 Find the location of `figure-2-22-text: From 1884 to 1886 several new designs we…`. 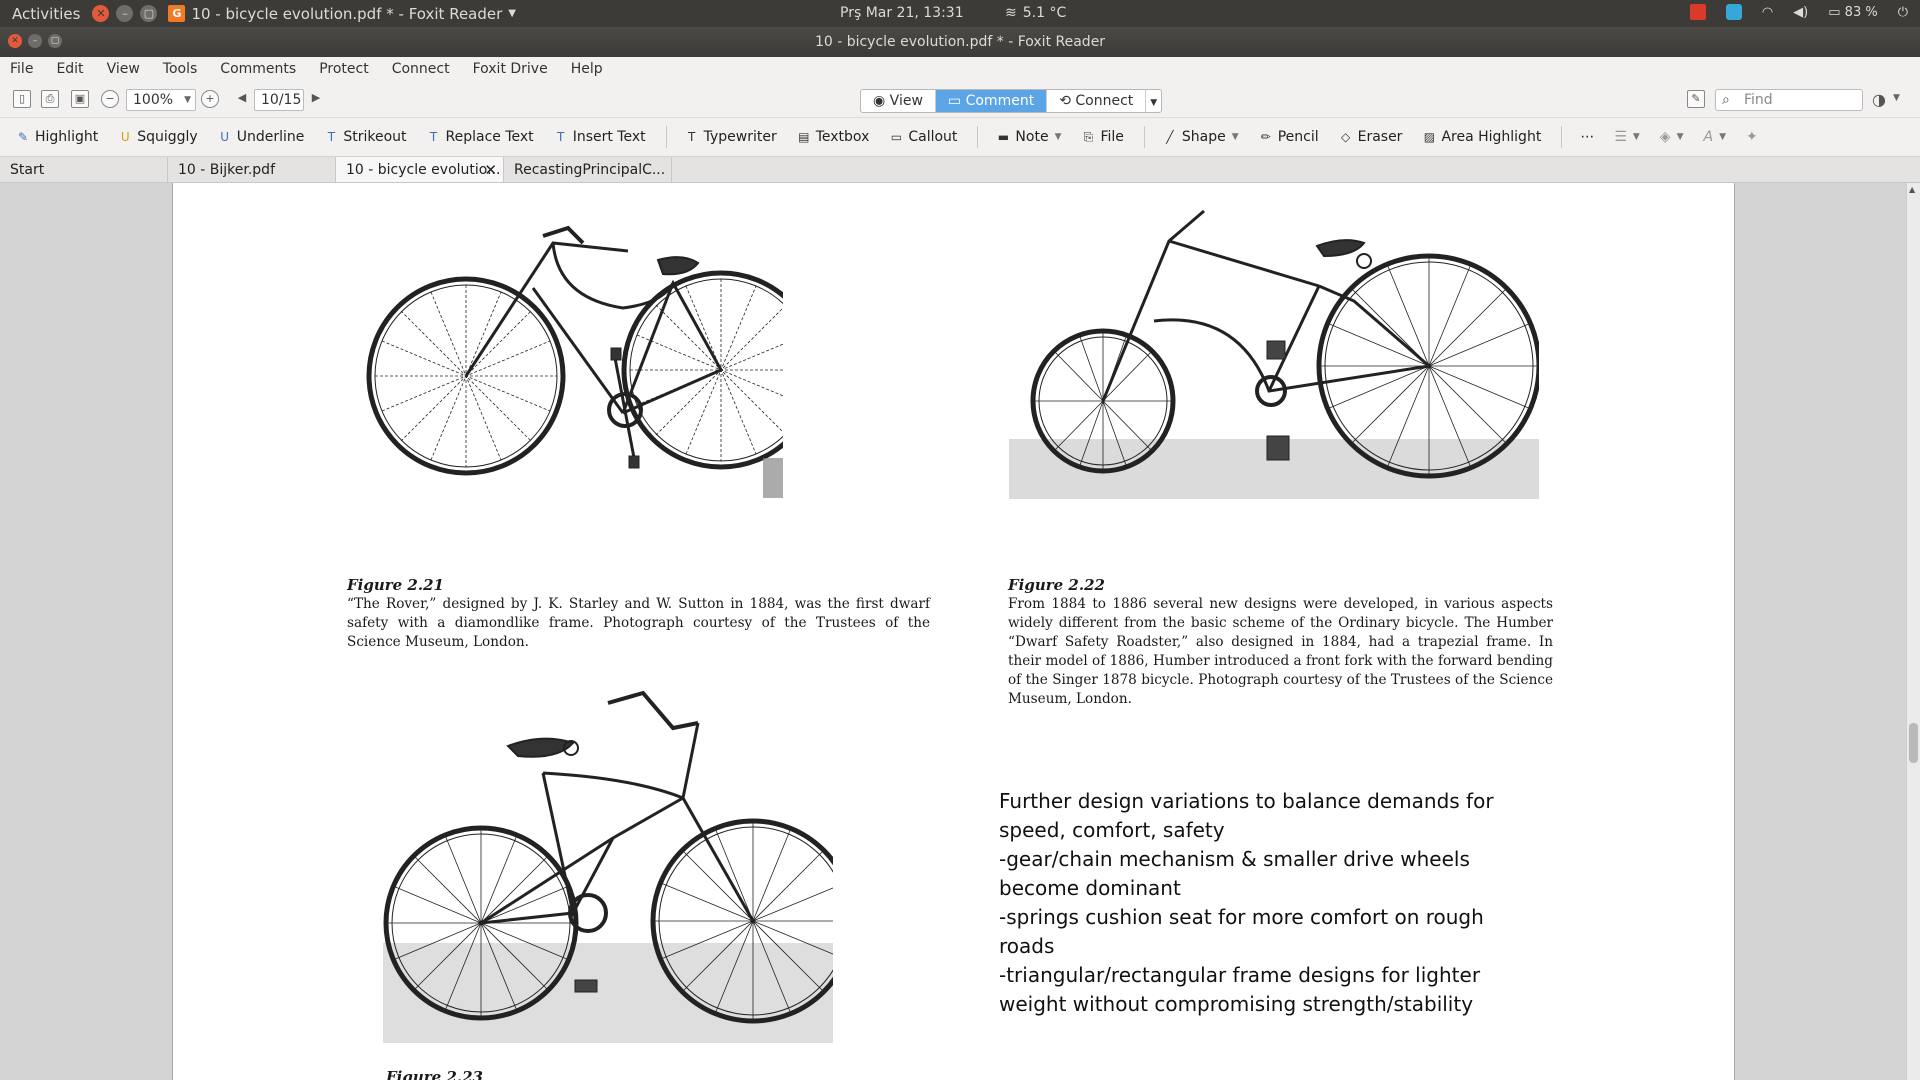

figure-2-22-text: From 1884 to 1886 several new designs we… is located at coordinates (1280, 651).